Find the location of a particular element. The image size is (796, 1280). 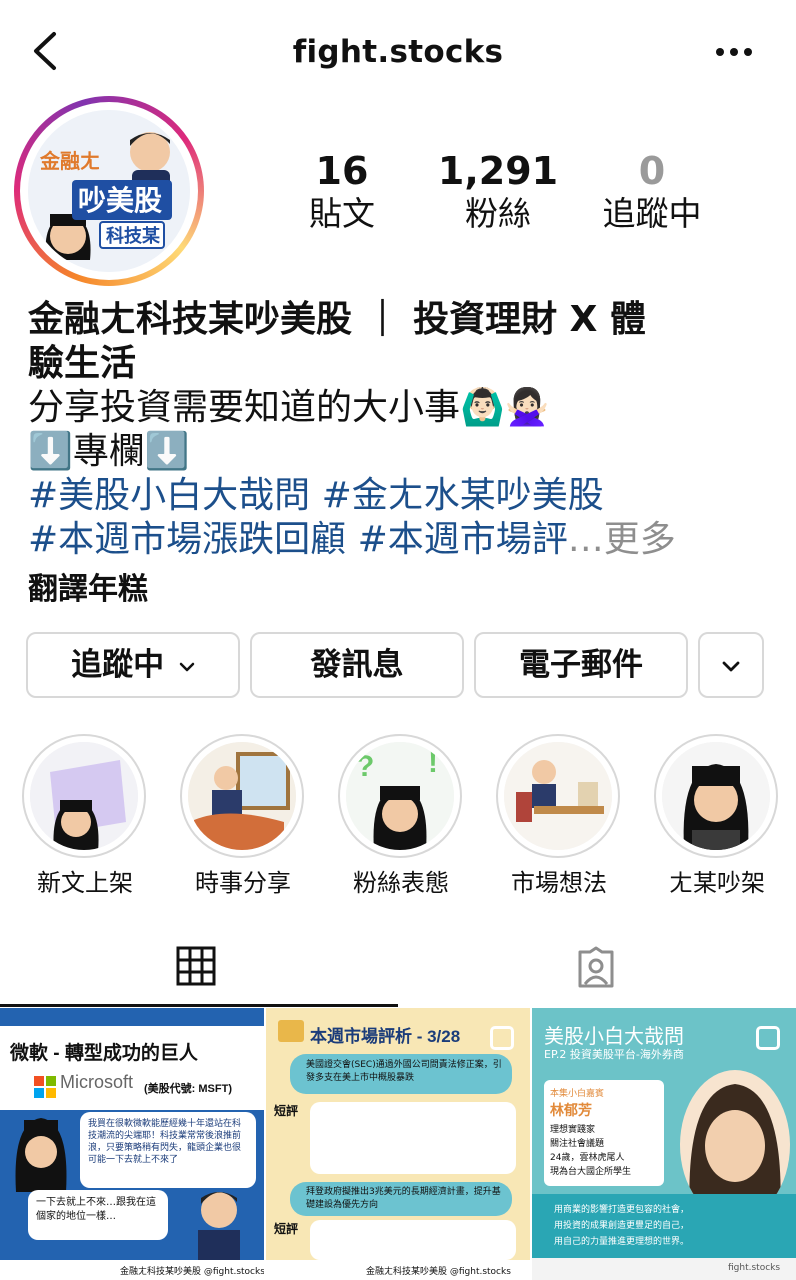

profile-header: fight.stocks is located at coordinates (398, 54).